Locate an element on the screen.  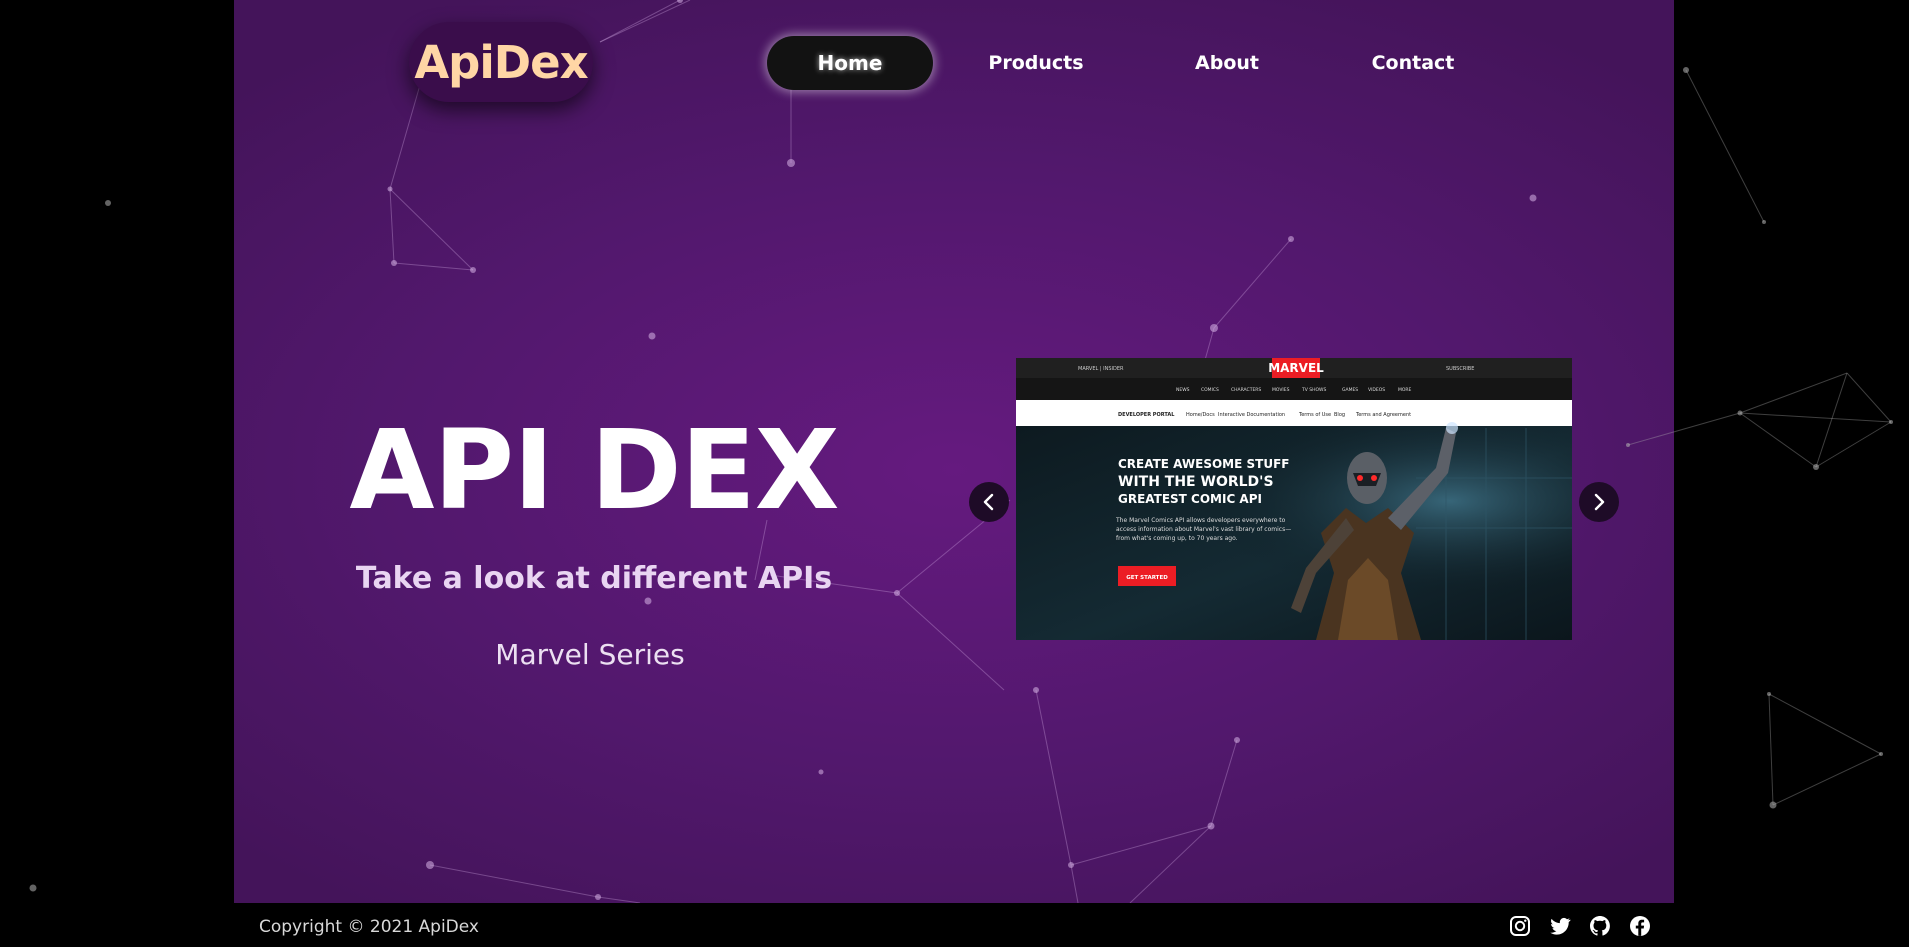
slide-headline-line: GREATEST COMIC API is located at coordinates (1190, 499).